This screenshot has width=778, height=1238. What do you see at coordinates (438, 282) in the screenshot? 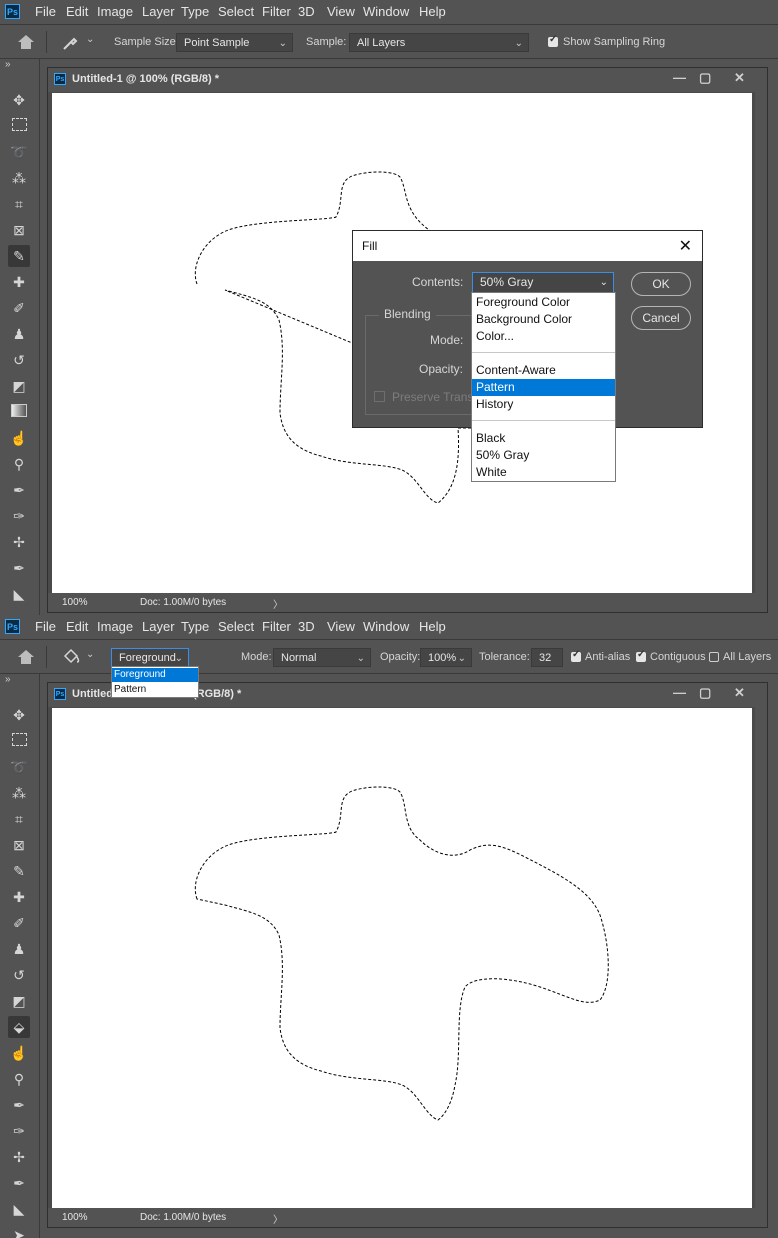
I see `contents-label: Contents:` at bounding box center [438, 282].